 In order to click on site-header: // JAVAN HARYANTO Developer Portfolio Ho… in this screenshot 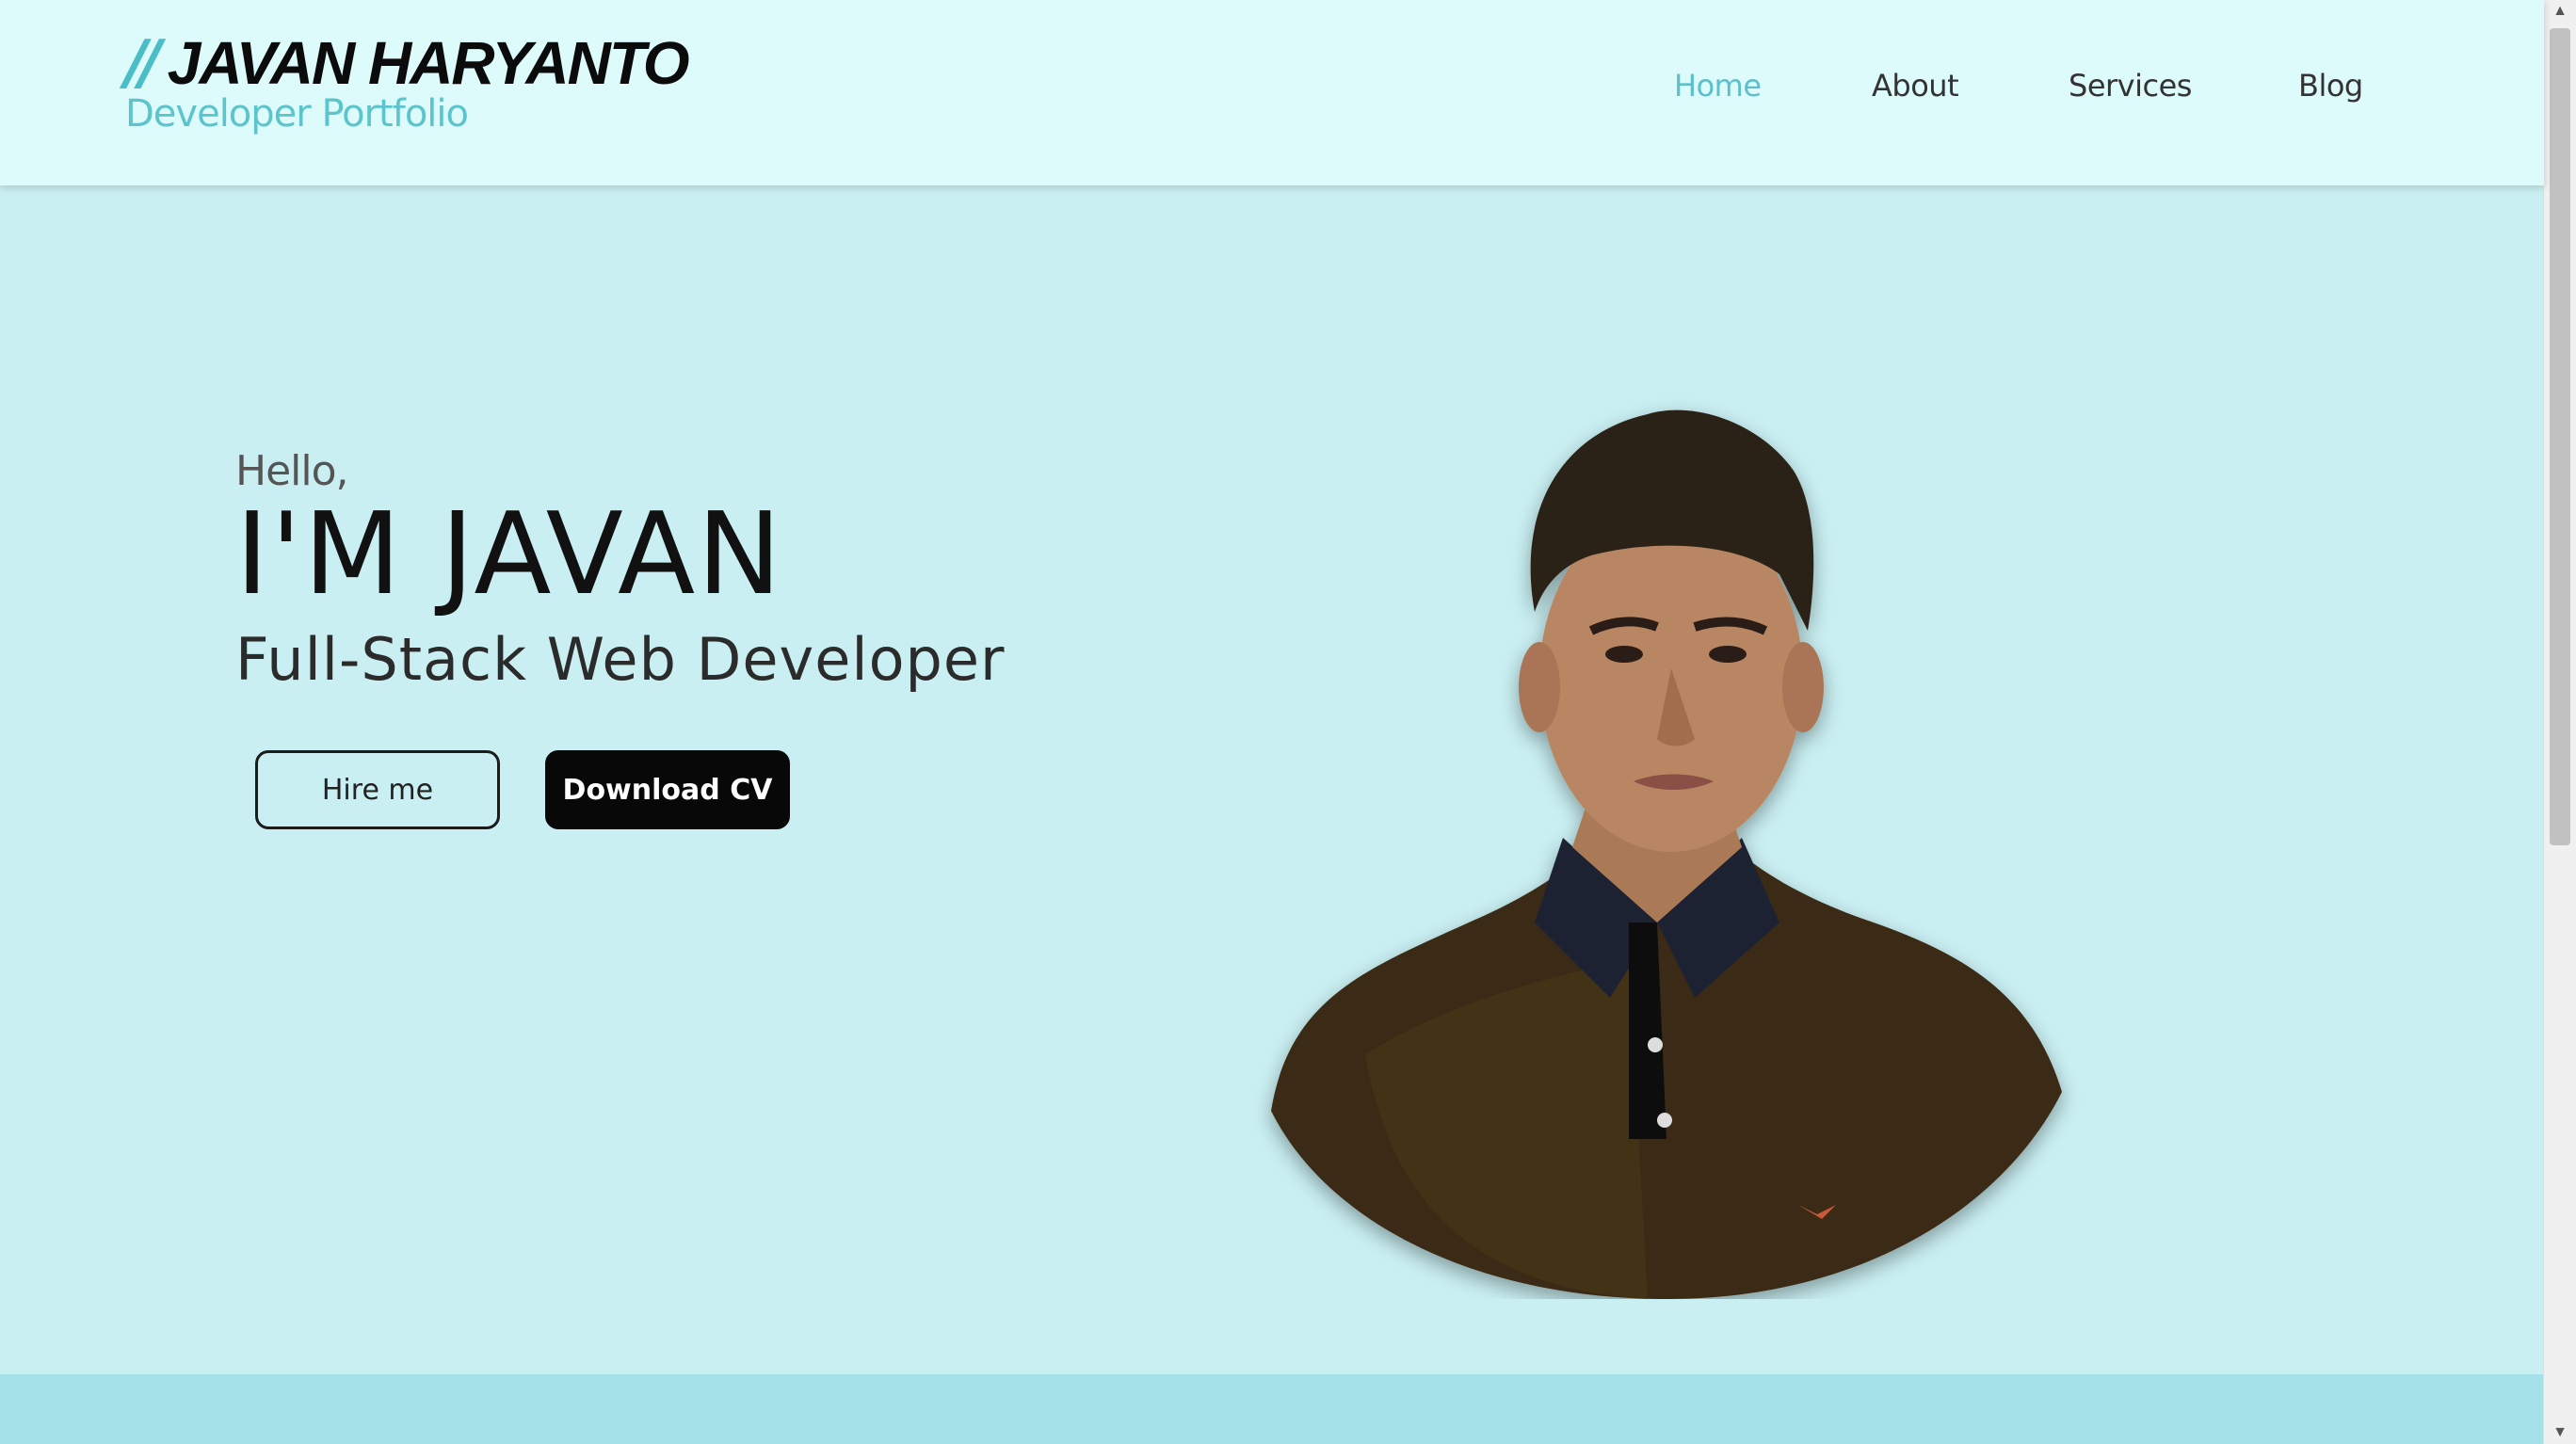, I will do `click(1272, 92)`.